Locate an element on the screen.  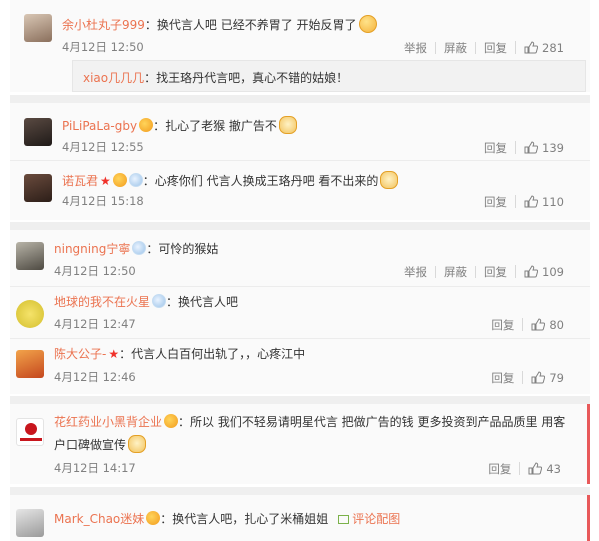
comment-text: ：扎心了老猴 撤广告不 is located at coordinates (215, 126).